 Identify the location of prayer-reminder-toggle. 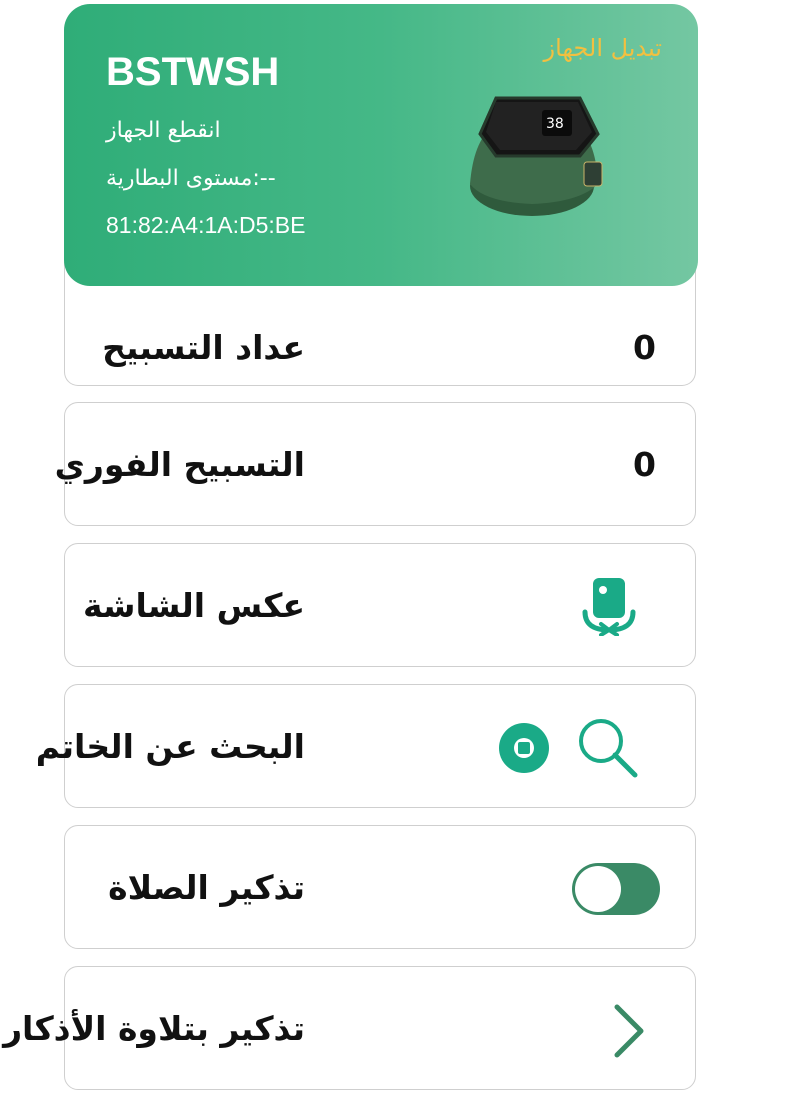
(616, 889).